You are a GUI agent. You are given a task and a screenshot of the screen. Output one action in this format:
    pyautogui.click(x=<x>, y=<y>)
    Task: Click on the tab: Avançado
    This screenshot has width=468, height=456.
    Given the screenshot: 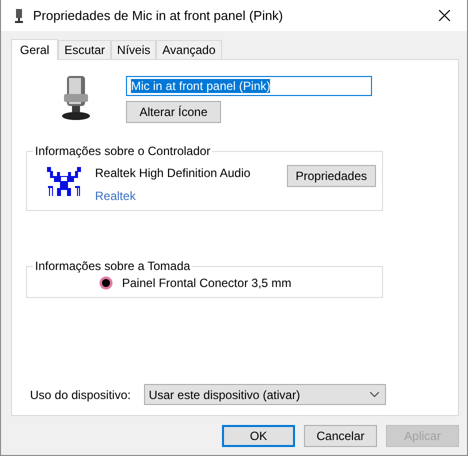 What is the action you would take?
    pyautogui.click(x=189, y=49)
    